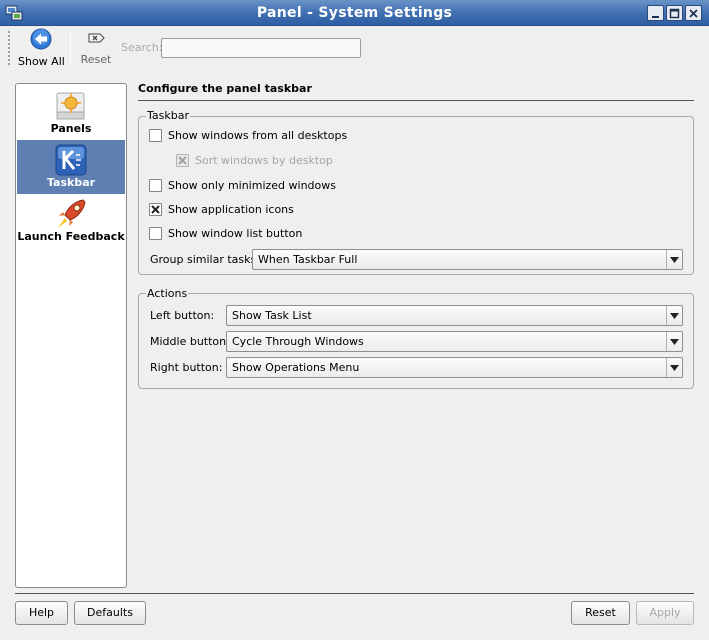 The image size is (709, 640). What do you see at coordinates (416, 100) in the screenshot?
I see `heading-divider` at bounding box center [416, 100].